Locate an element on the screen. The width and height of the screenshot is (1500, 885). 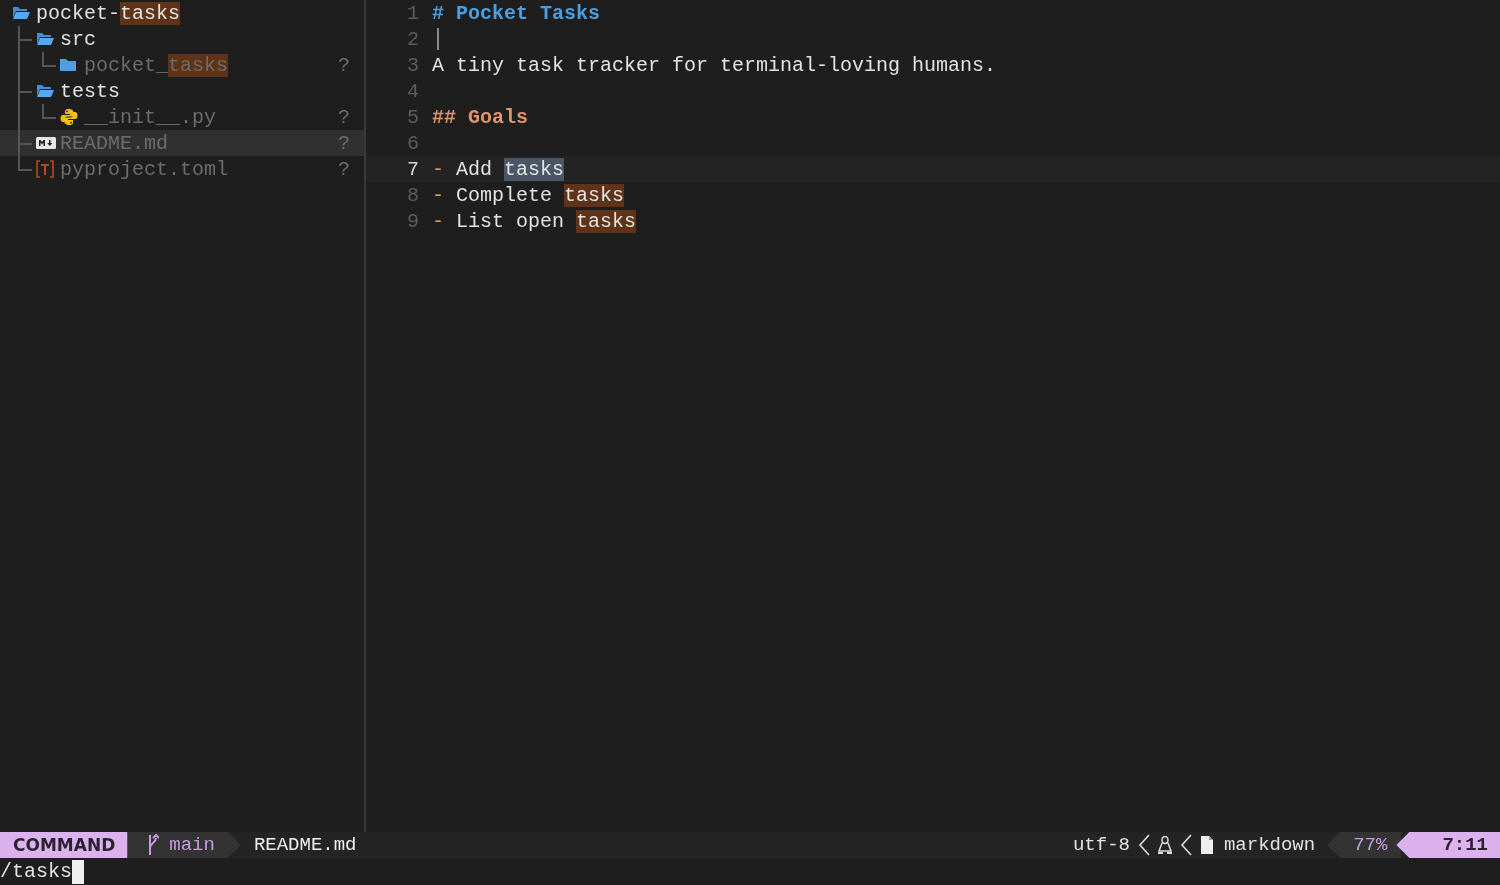
line-number: 5 is located at coordinates (413, 117).